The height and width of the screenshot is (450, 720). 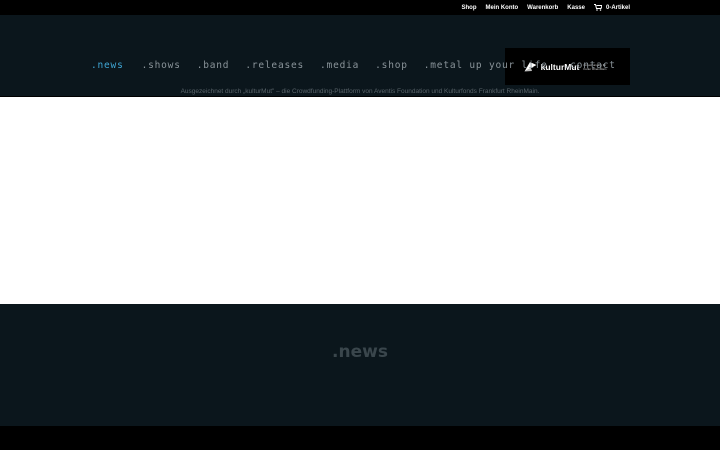 I want to click on topbar-link-shop: Shop, so click(x=469, y=8).